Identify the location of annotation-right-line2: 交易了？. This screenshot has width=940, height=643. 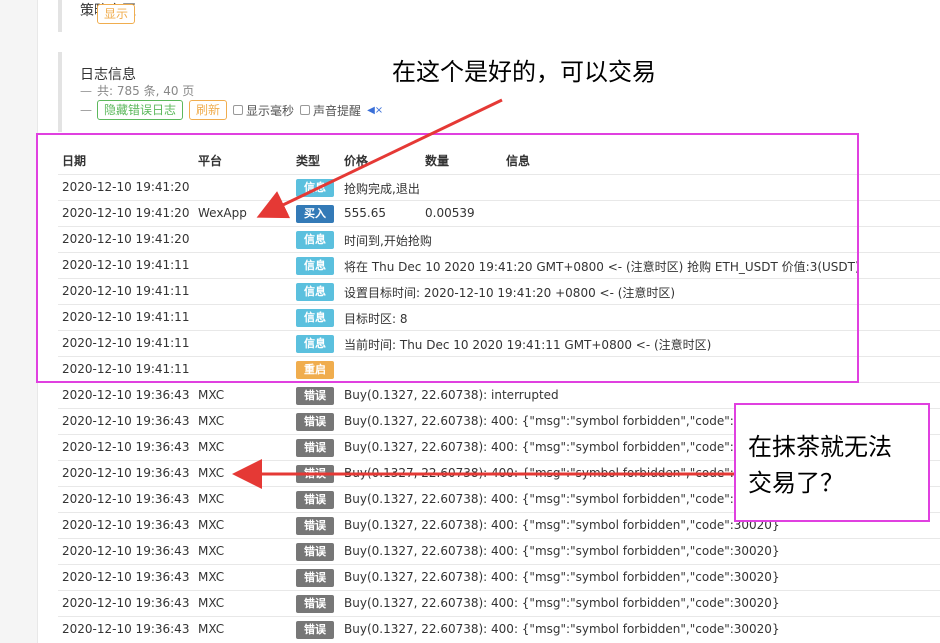
(796, 483).